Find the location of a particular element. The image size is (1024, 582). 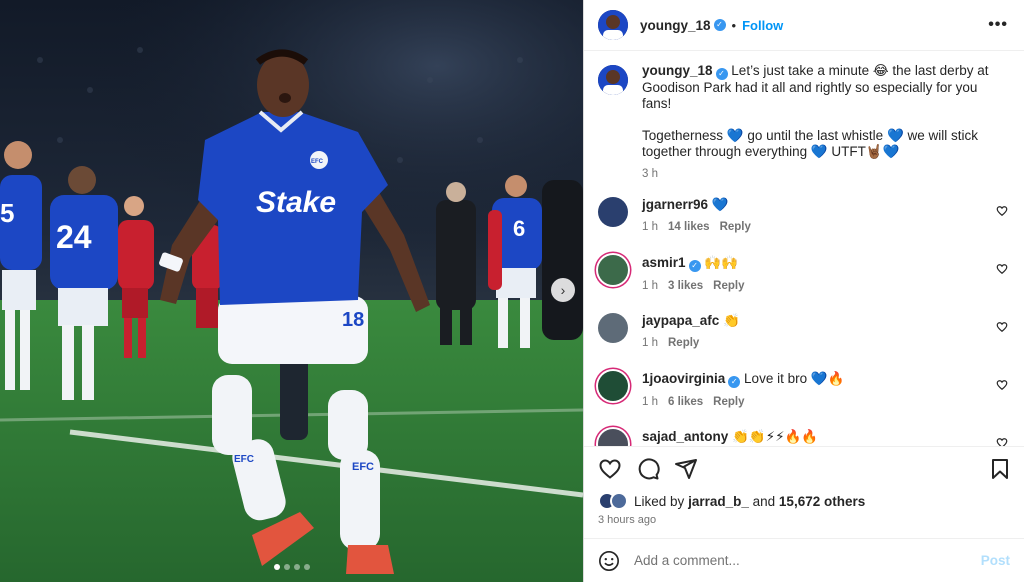

emoji-smiley-icon is located at coordinates (609, 561).